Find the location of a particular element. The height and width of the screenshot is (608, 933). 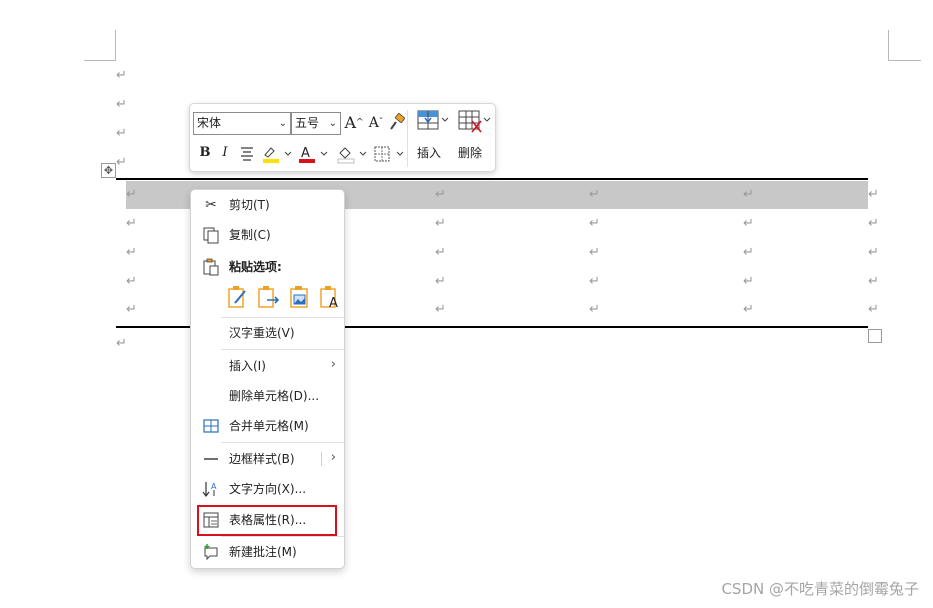

highlighter-icon is located at coordinates (277, 155).